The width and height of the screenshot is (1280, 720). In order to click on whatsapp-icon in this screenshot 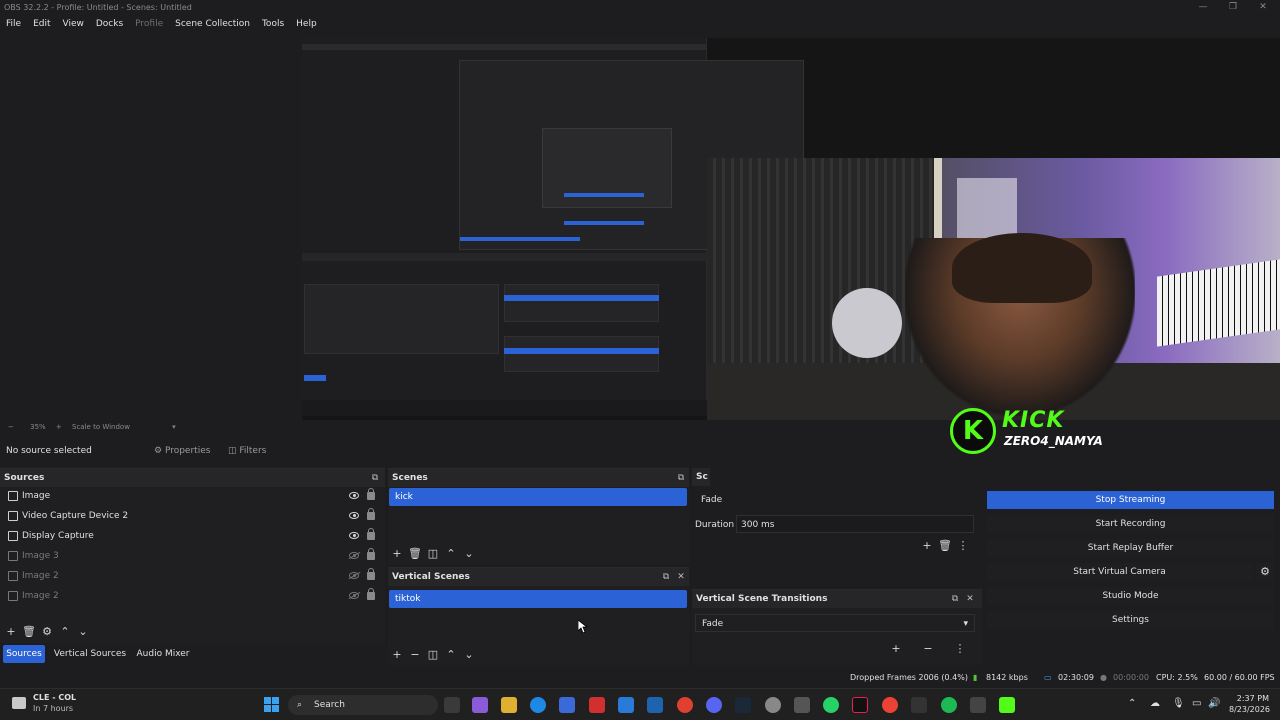, I will do `click(831, 705)`.